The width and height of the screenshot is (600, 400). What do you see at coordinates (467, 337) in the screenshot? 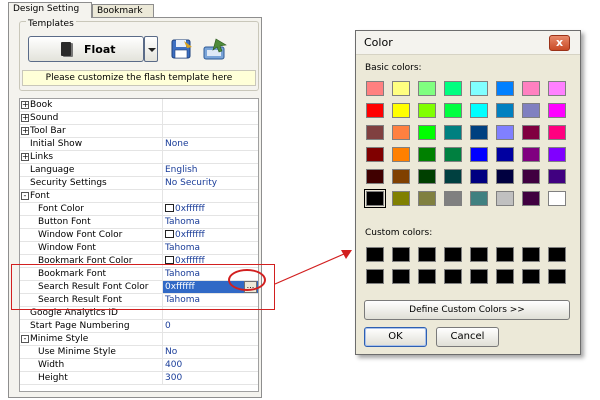
I see `cancel-button: Cancel` at bounding box center [467, 337].